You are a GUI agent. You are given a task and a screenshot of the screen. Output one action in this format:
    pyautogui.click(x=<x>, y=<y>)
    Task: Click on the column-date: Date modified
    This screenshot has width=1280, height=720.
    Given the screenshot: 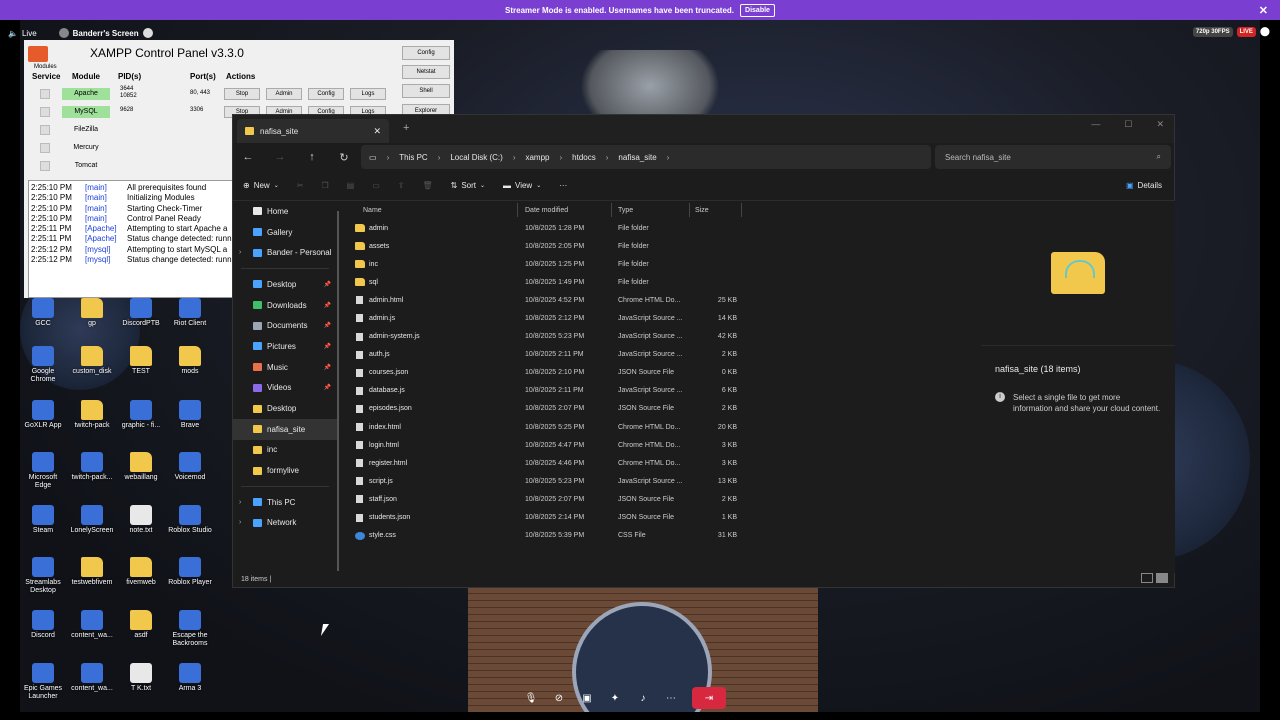 What is the action you would take?
    pyautogui.click(x=546, y=210)
    